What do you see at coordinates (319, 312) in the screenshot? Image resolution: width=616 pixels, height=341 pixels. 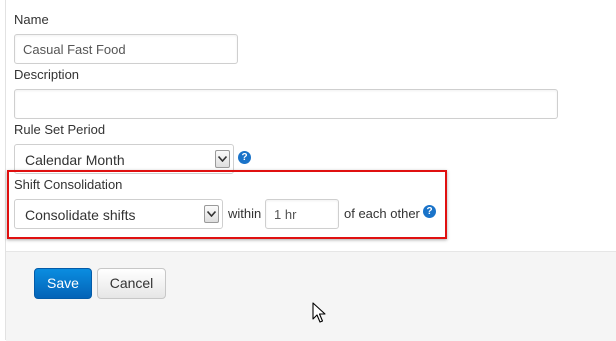 I see `mouse-cursor-icon` at bounding box center [319, 312].